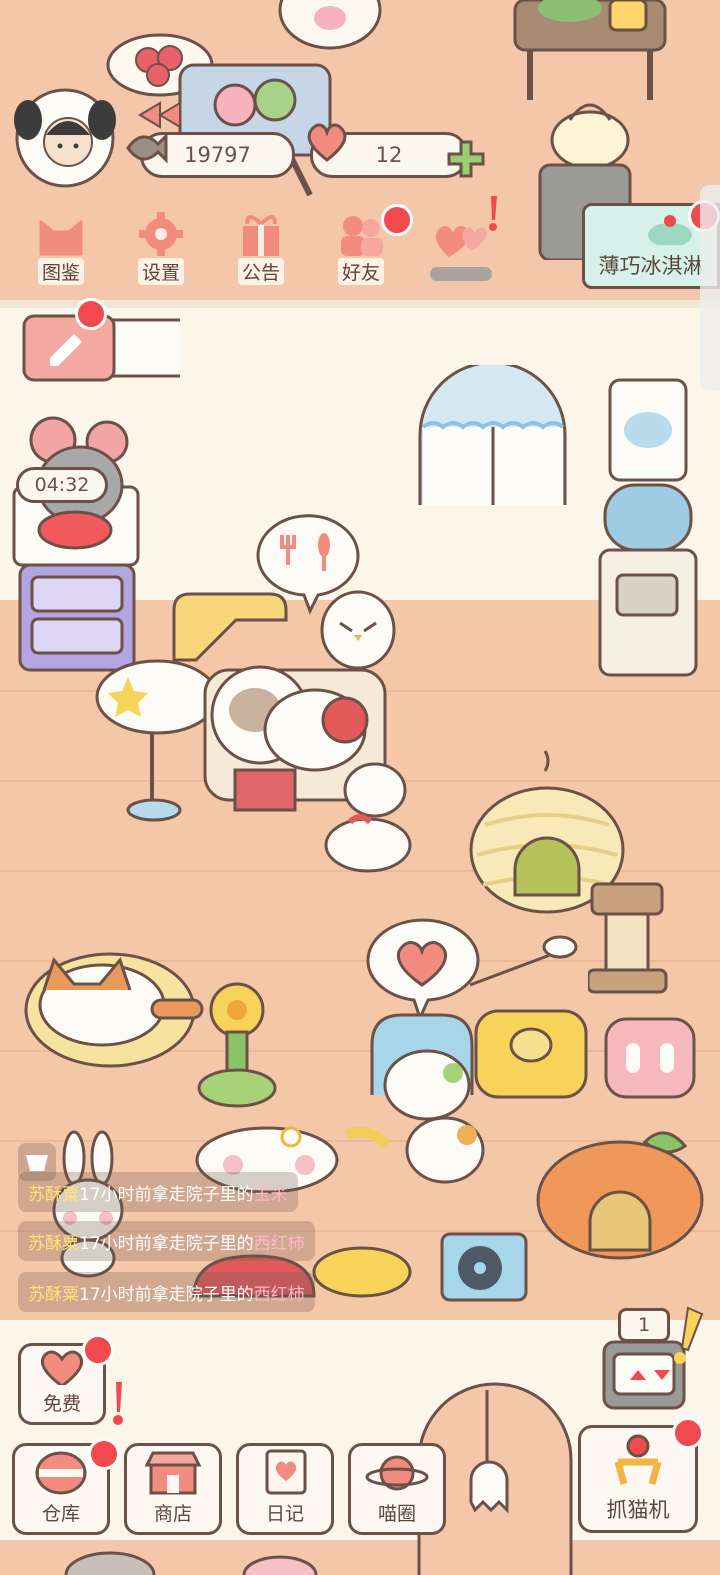 The image size is (720, 1575). I want to click on nav-button-cat-circle: 喵圈, so click(397, 1489).